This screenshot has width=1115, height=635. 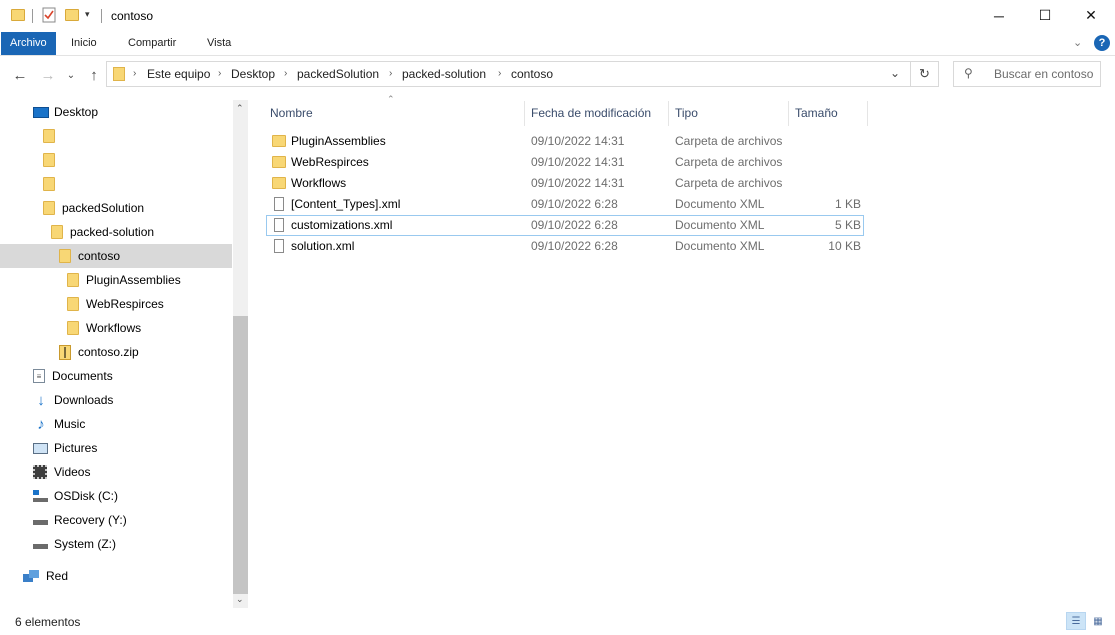 I want to click on tree-item-workflows: Workflows, so click(x=116, y=328).